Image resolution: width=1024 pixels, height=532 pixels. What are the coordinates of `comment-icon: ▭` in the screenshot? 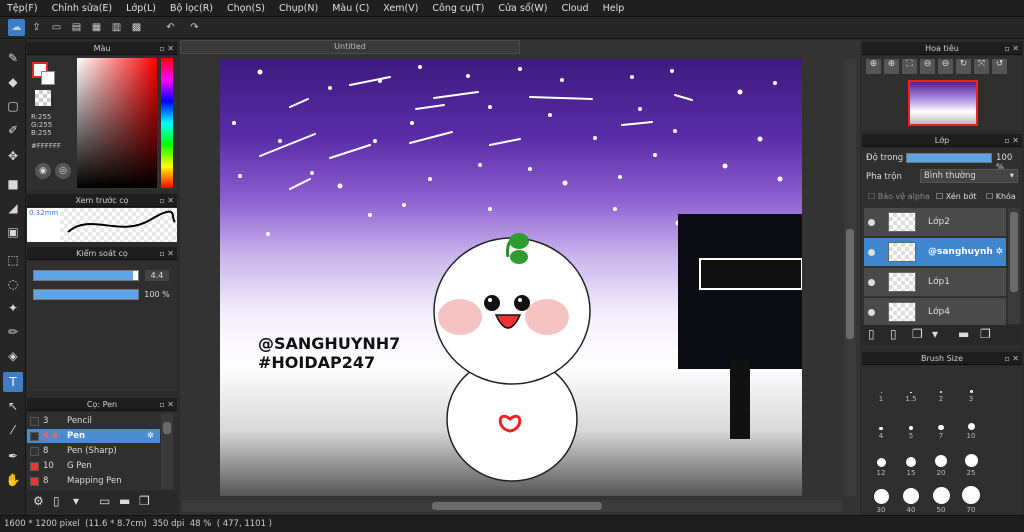 It's located at (56, 27).